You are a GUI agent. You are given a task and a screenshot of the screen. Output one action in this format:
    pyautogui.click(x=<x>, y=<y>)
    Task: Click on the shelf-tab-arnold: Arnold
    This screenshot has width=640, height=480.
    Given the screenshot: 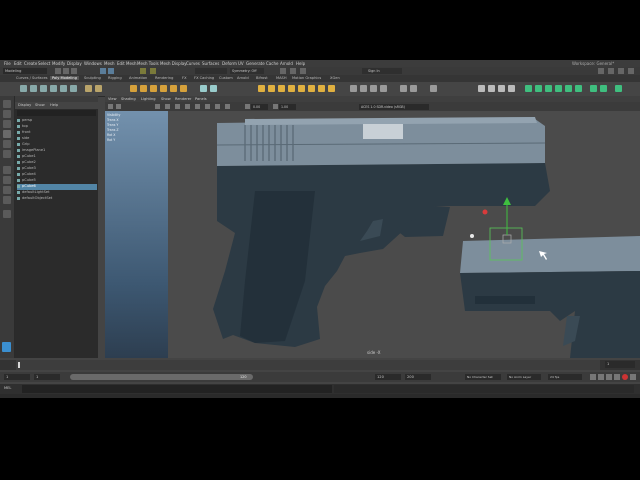 What is the action you would take?
    pyautogui.click(x=243, y=78)
    